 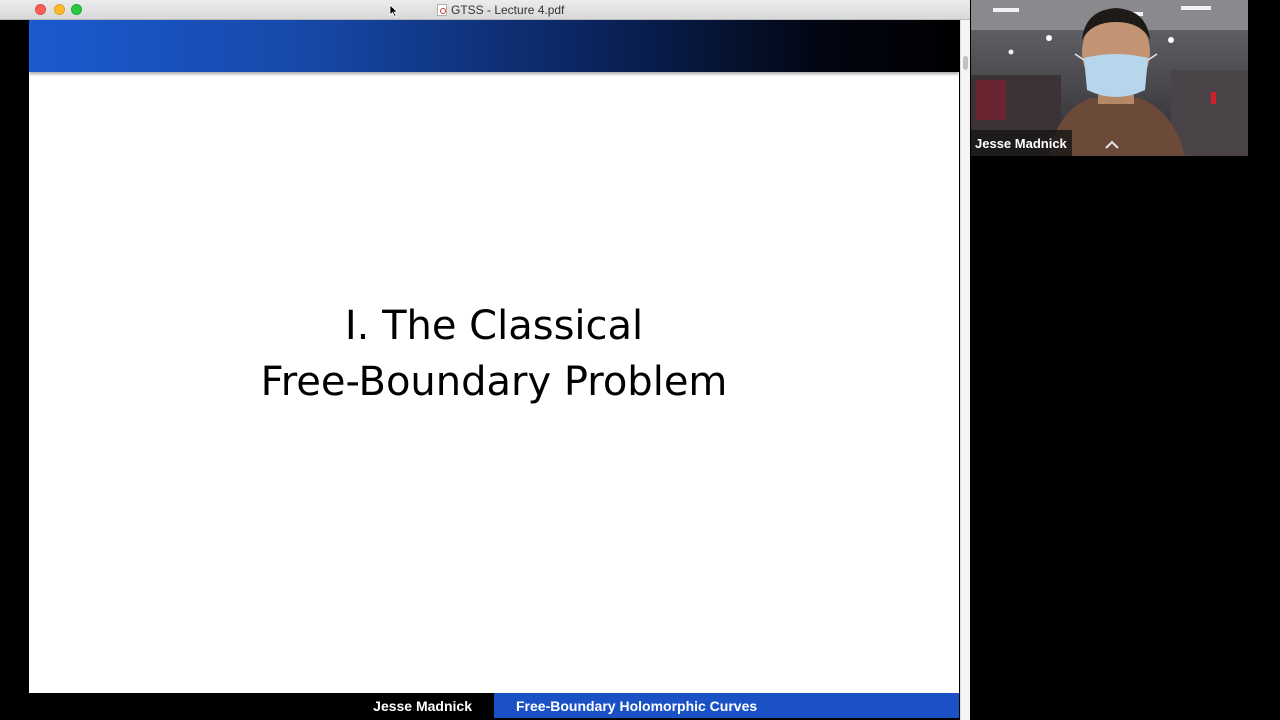 What do you see at coordinates (726, 705) in the screenshot?
I see `footer-talk-title: Free-Boundary Holomorphic Curves` at bounding box center [726, 705].